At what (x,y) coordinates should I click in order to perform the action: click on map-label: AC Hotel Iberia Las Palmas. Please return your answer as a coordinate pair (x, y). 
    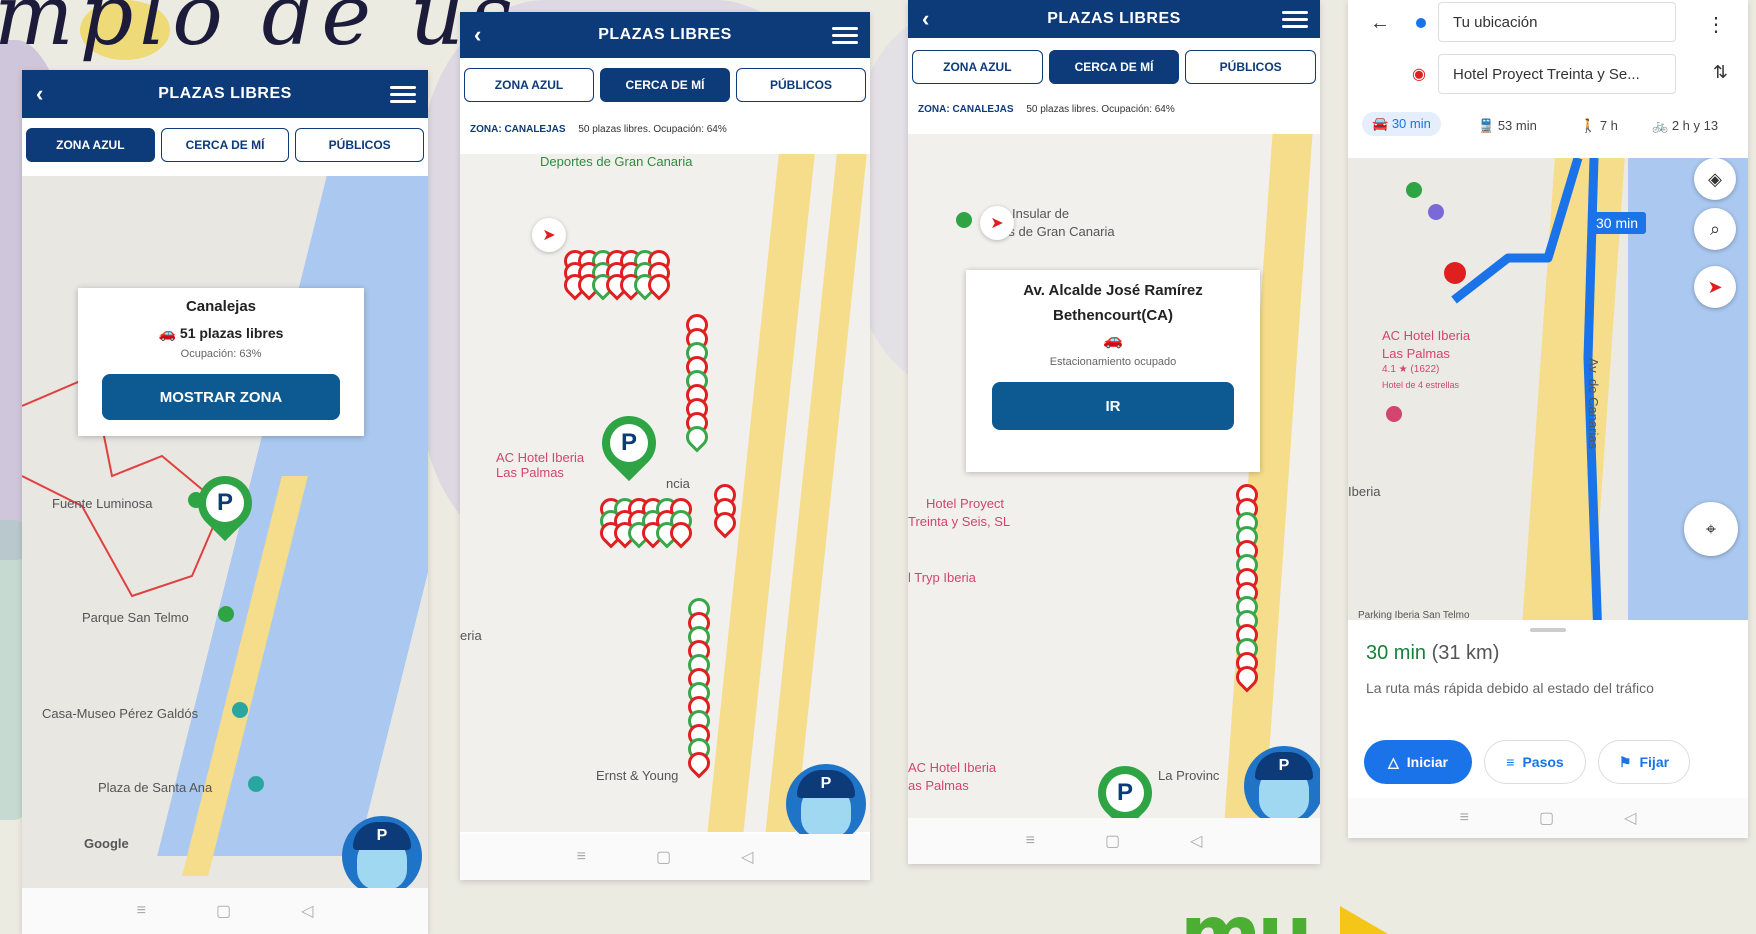
    Looking at the image, I should click on (540, 465).